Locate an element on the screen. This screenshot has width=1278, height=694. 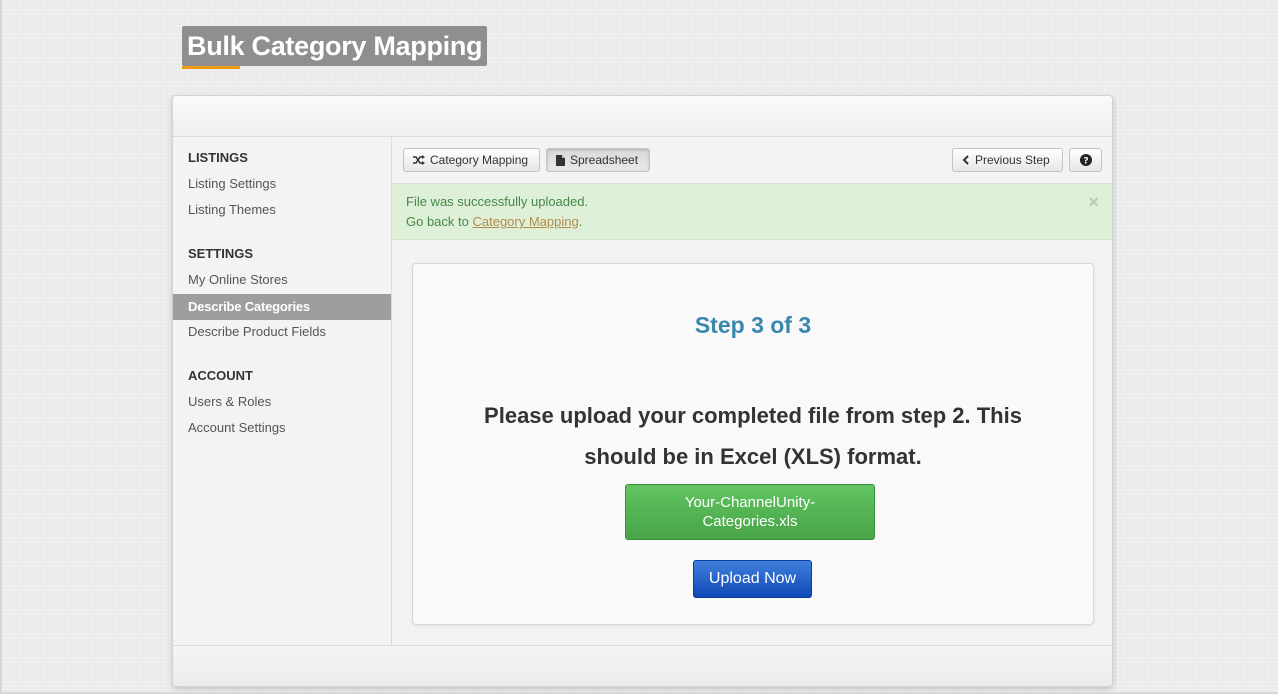
sidebar-item-account-settings: Account Settings is located at coordinates (282, 428).